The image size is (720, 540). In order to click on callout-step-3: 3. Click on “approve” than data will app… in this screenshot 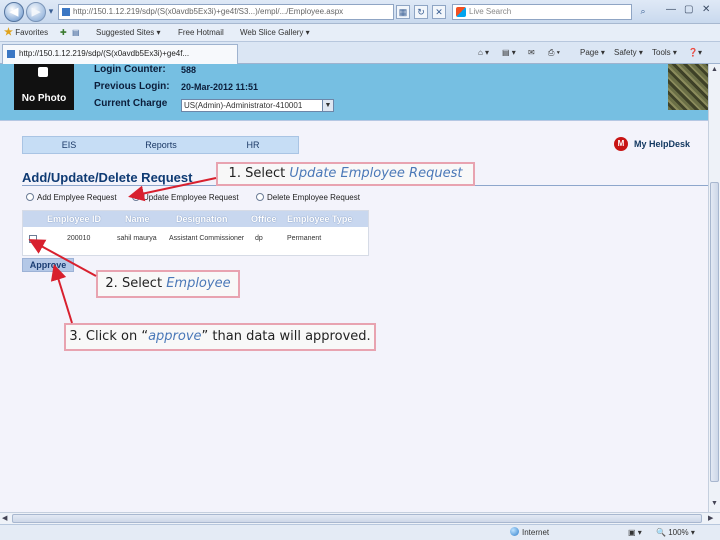, I will do `click(220, 337)`.